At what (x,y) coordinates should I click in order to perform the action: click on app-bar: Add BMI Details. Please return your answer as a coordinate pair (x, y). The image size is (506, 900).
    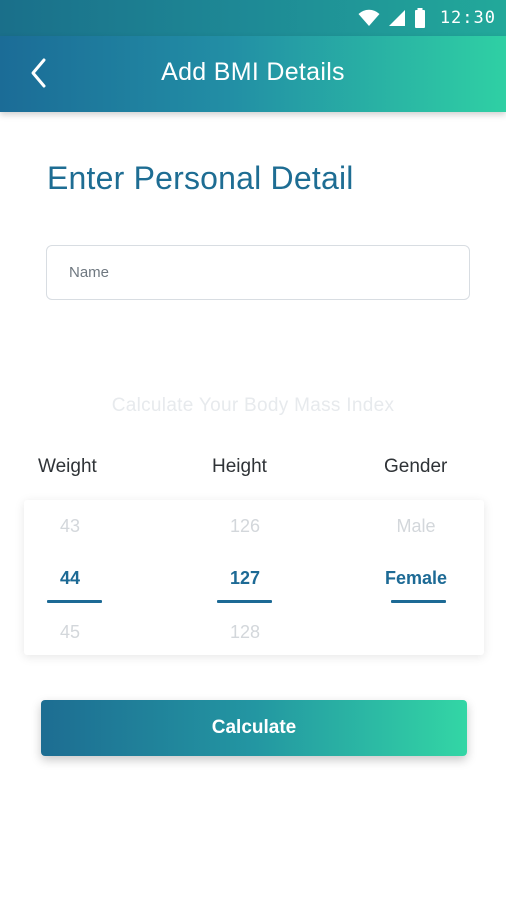
    Looking at the image, I should click on (253, 74).